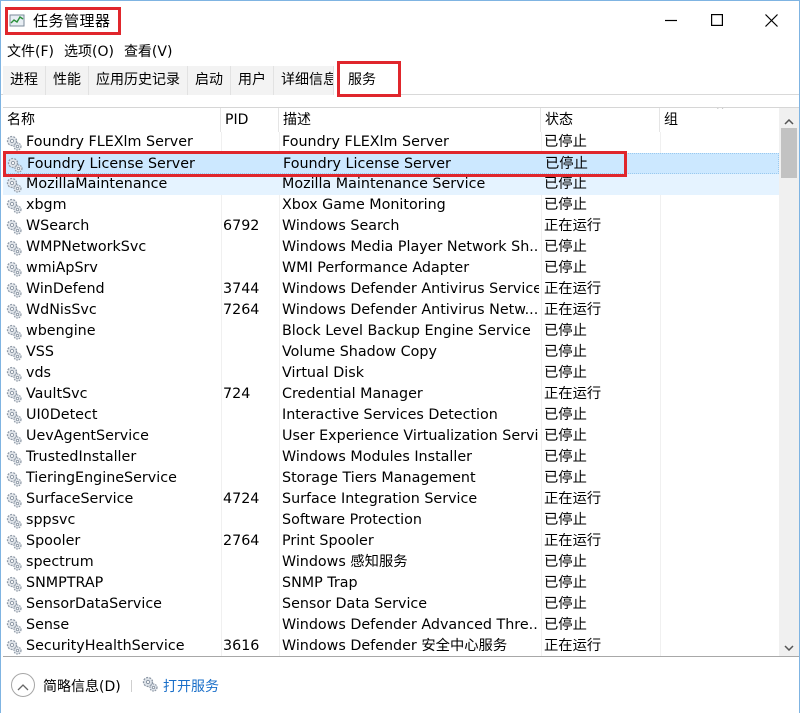 The image size is (800, 713). What do you see at coordinates (391, 394) in the screenshot?
I see `table-row: VaultSvc 724 Credential Manager 正在运行` at bounding box center [391, 394].